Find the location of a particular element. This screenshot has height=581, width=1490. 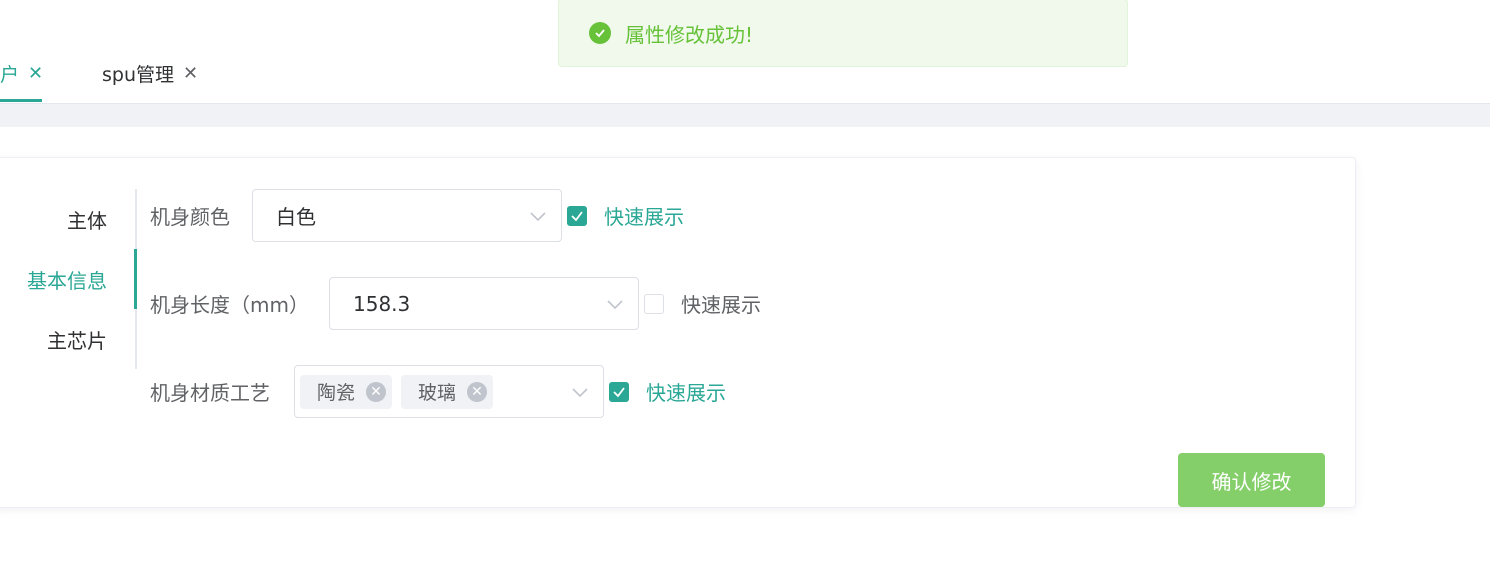

success-toast: 属性修改成功! is located at coordinates (843, 33).